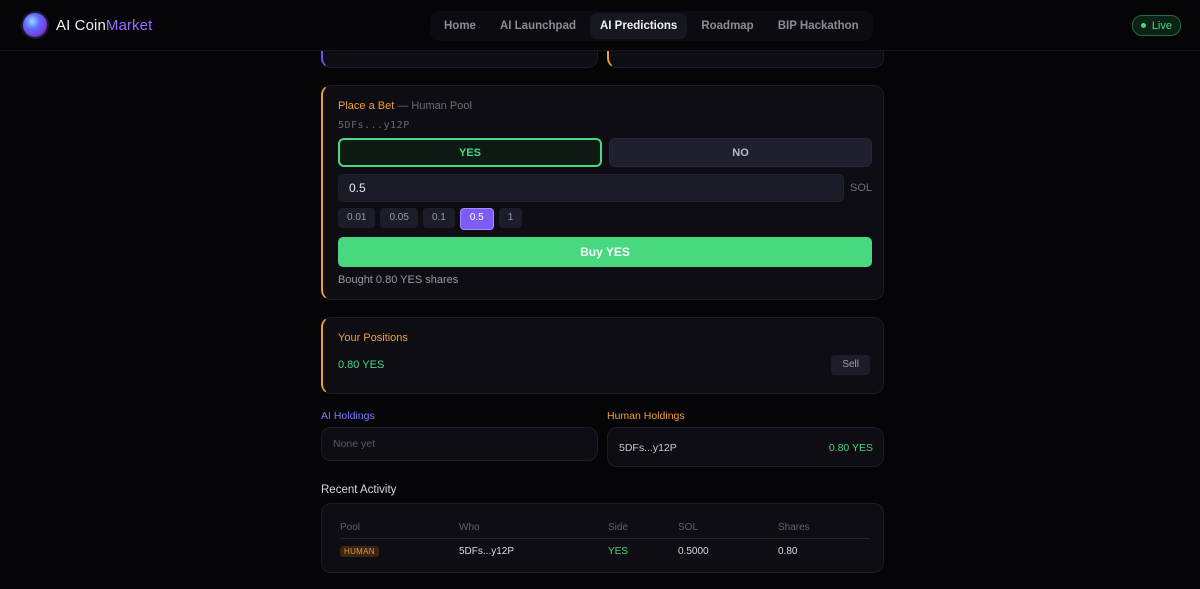  Describe the element at coordinates (81, 25) in the screenshot. I see `app-name-prefix: AI Coin` at that location.